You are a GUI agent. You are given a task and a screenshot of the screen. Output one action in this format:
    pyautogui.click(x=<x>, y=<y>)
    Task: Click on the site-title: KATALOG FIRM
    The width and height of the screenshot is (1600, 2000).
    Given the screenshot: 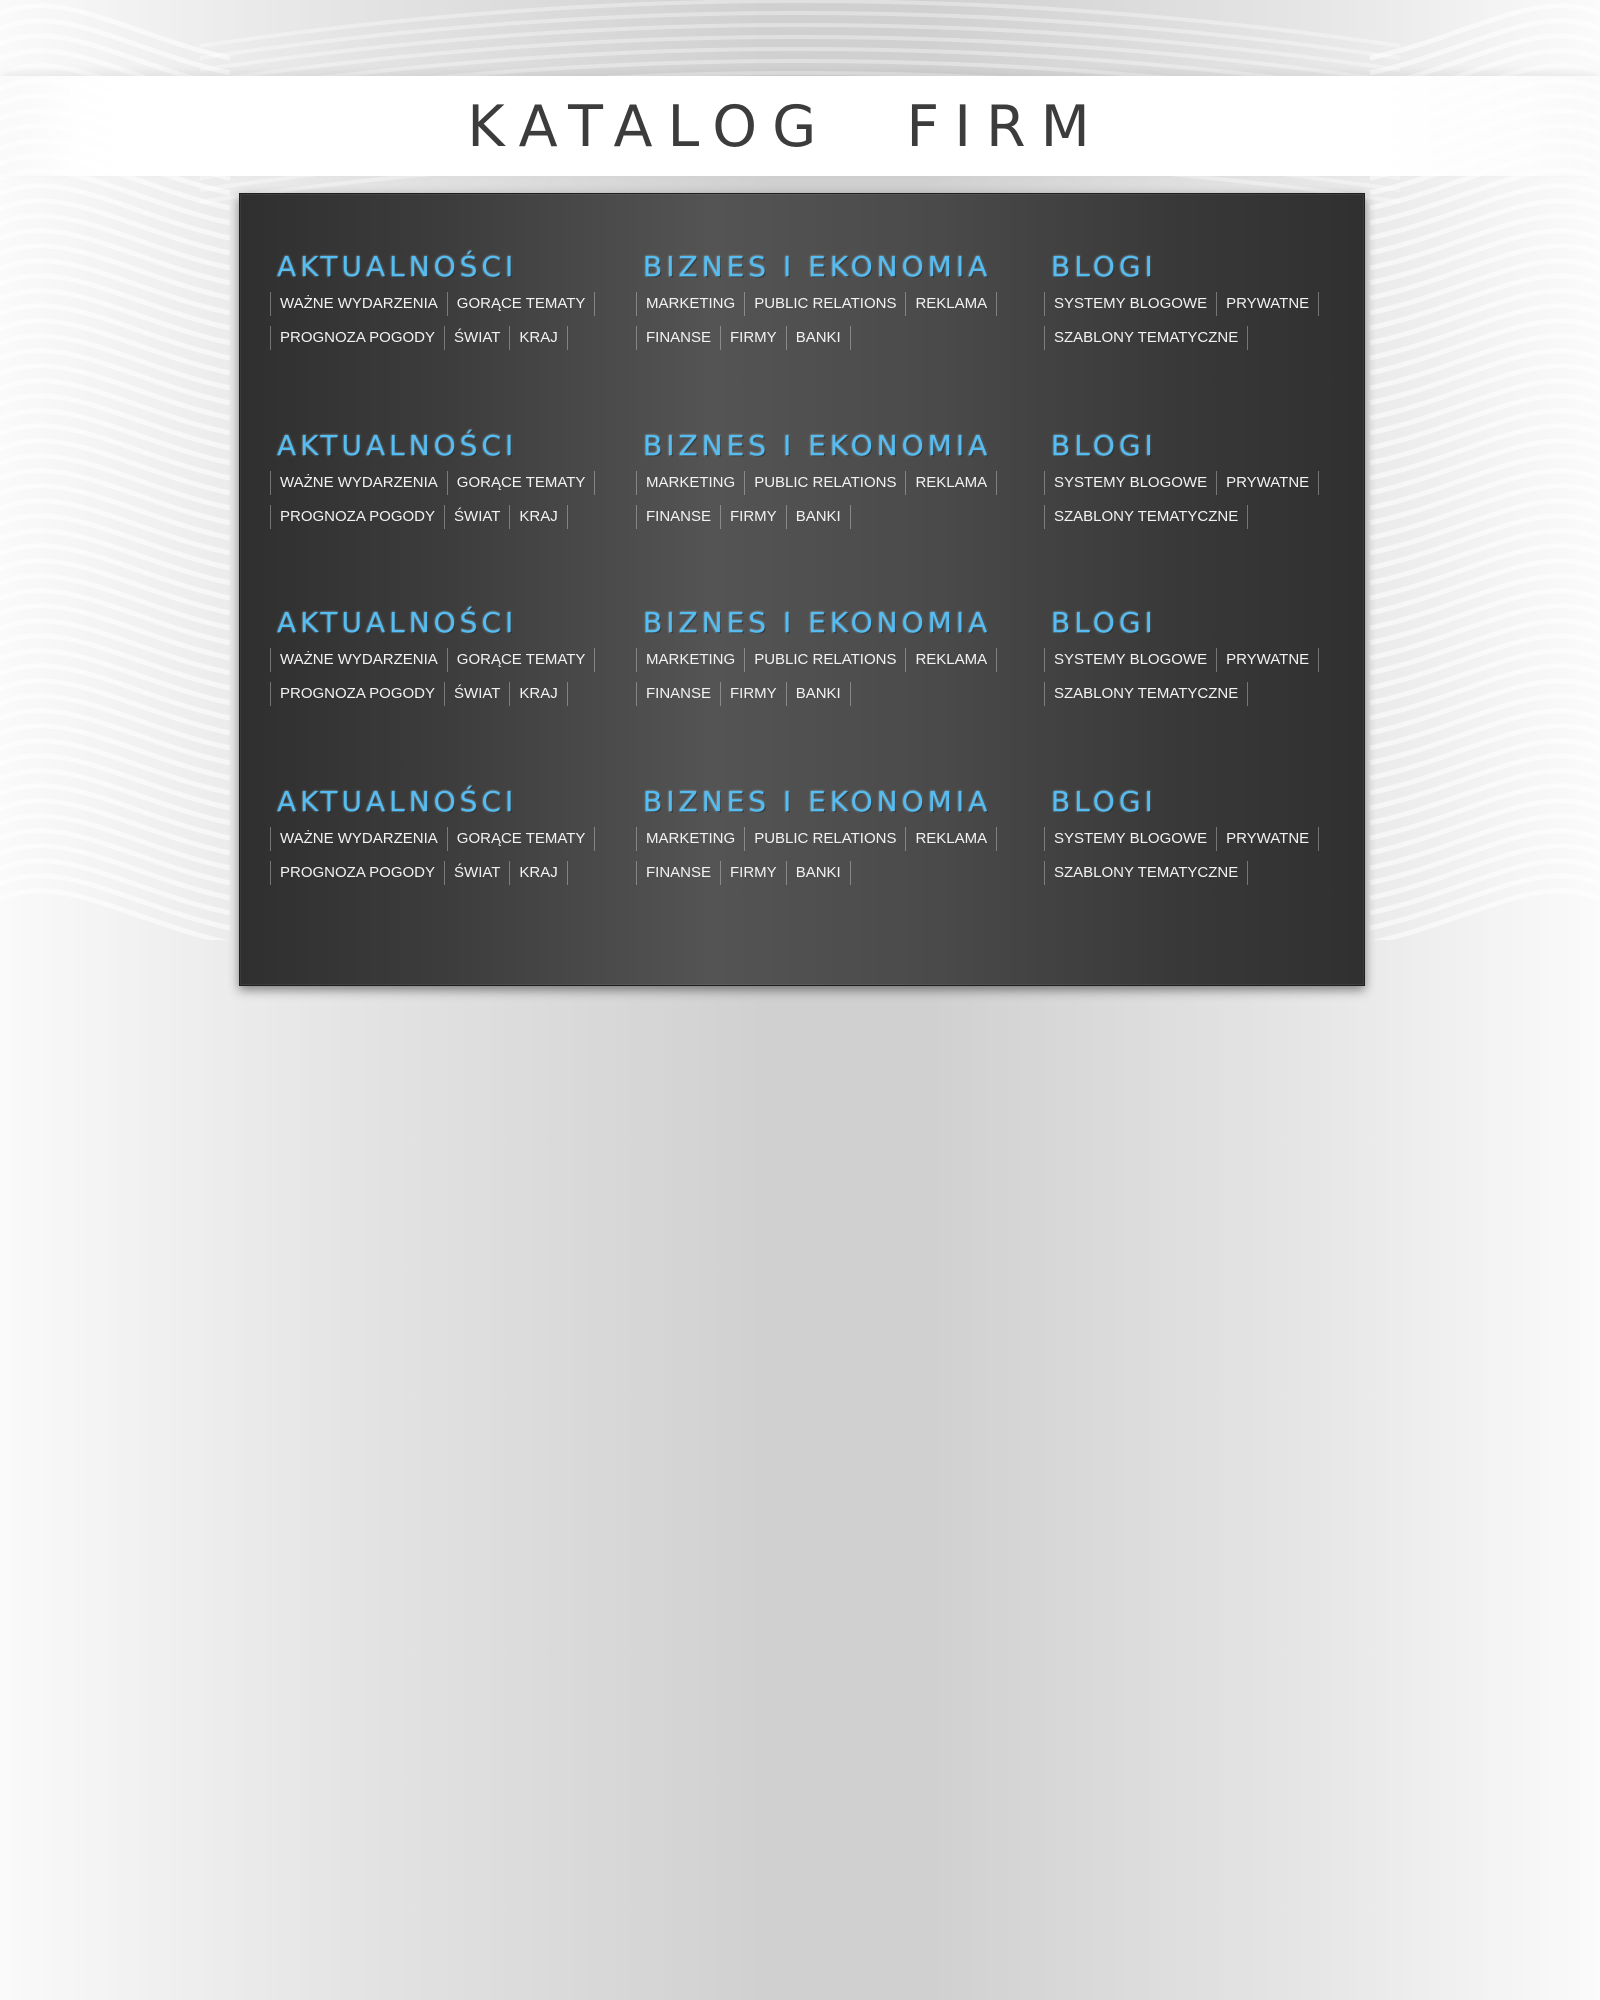 What is the action you would take?
    pyautogui.click(x=786, y=127)
    